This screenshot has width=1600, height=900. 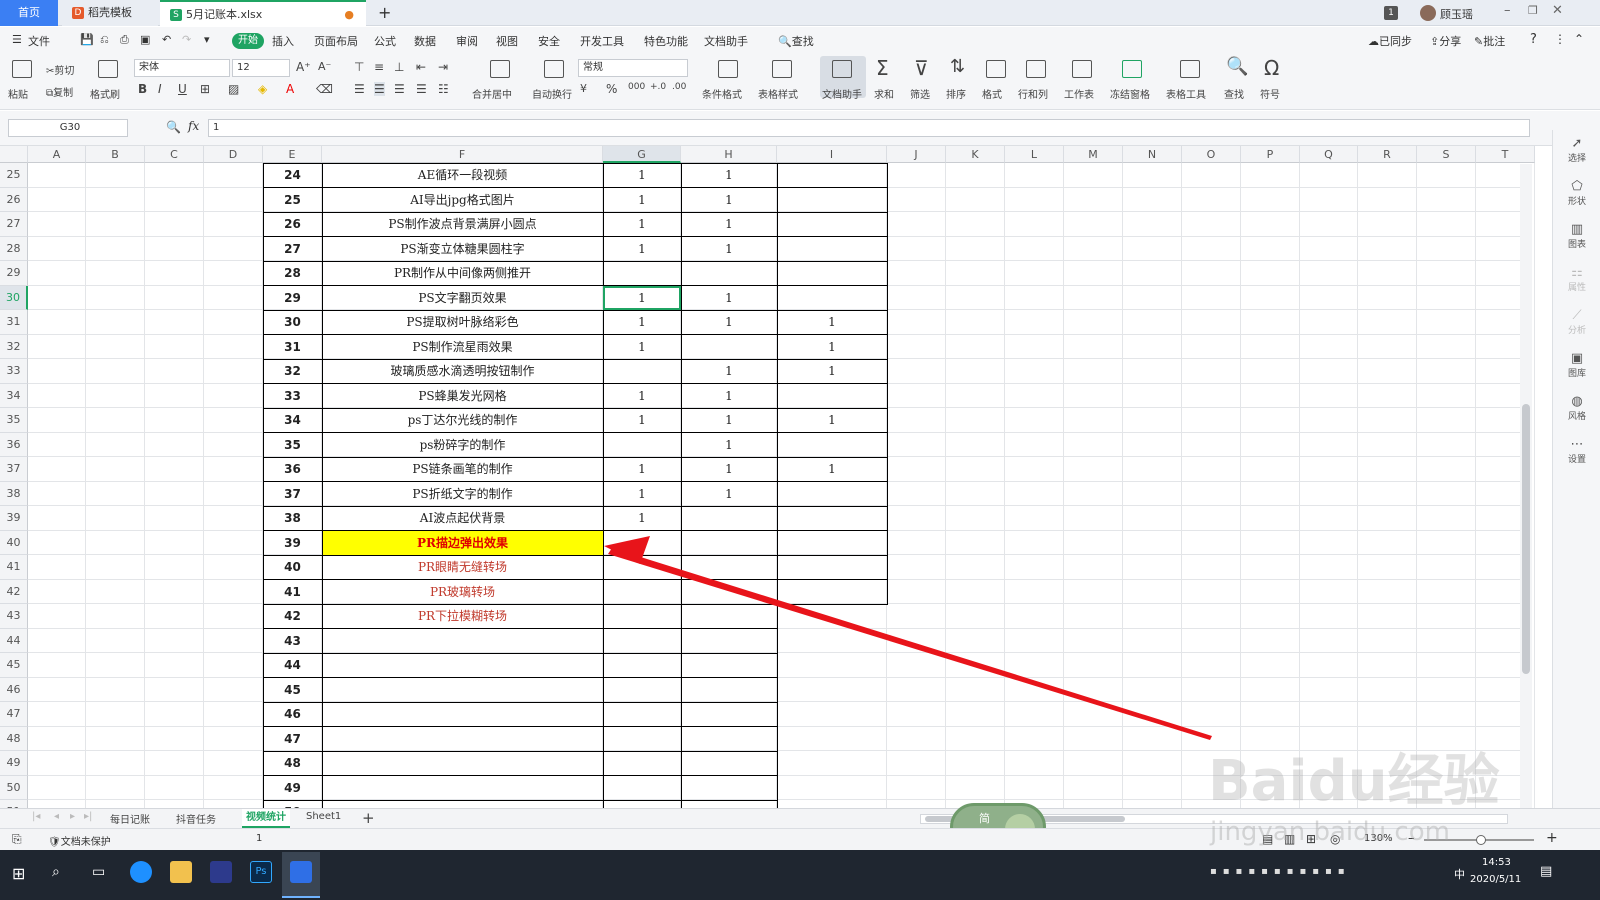 What do you see at coordinates (583, 88) in the screenshot?
I see `currency-icon: ¥` at bounding box center [583, 88].